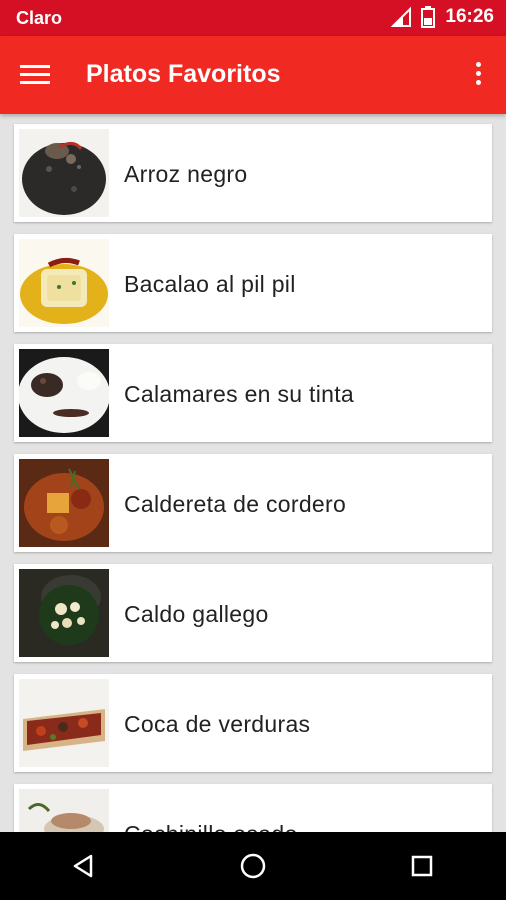 Image resolution: width=506 pixels, height=900 pixels. What do you see at coordinates (211, 826) in the screenshot?
I see `dish-name: Cochinillo asado` at bounding box center [211, 826].